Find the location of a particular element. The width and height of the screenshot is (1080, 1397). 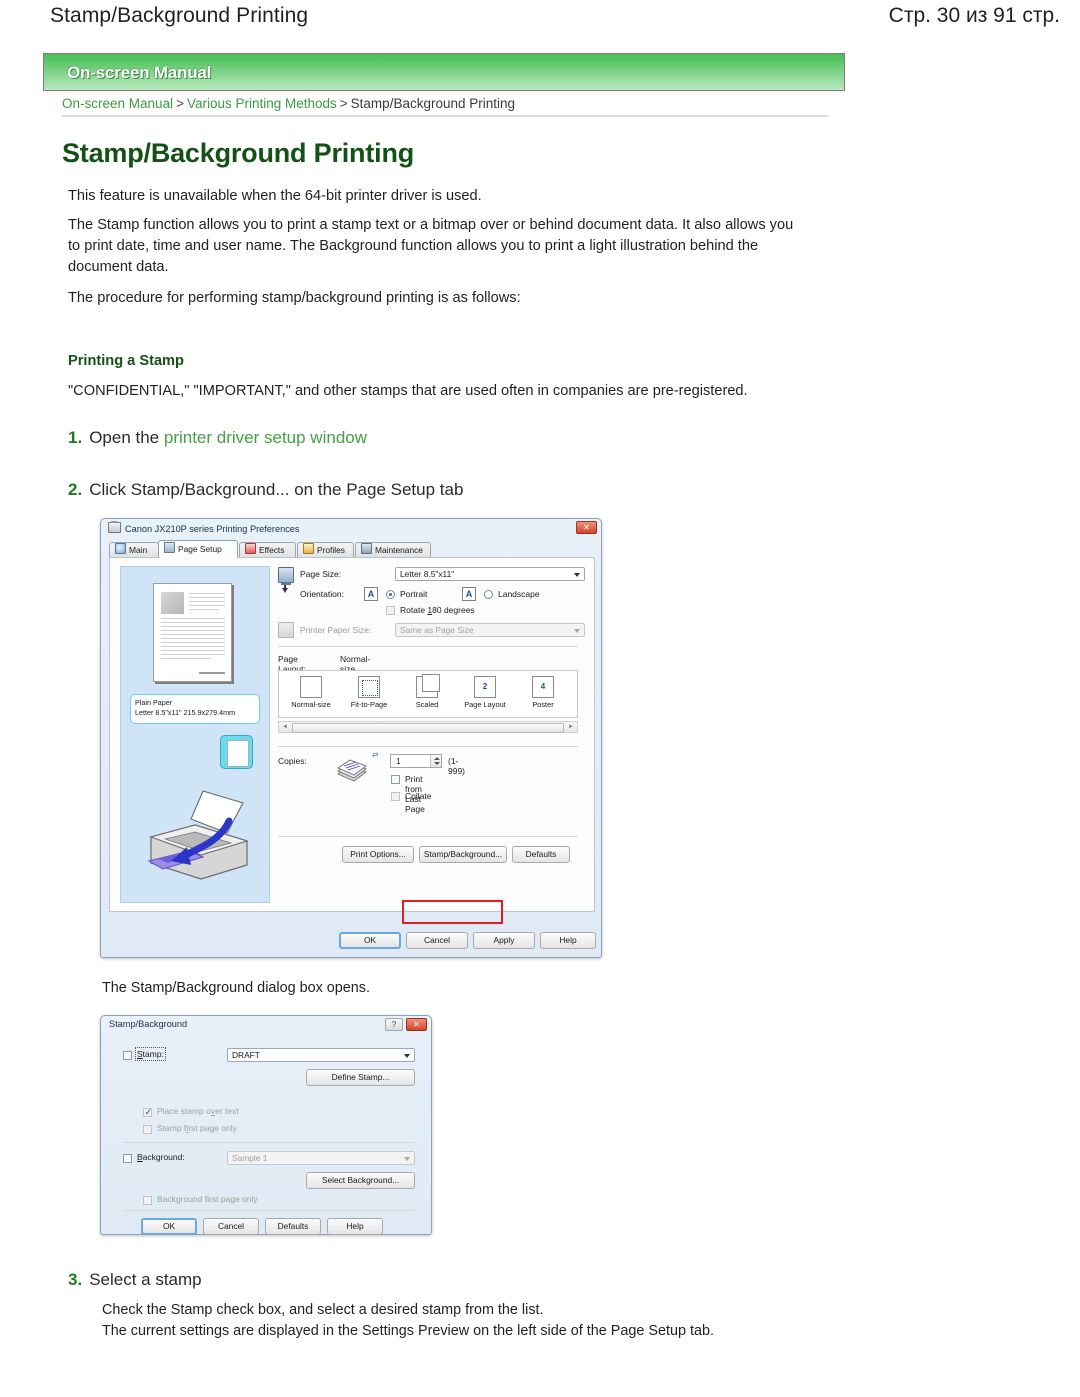

stamp-help-button: Help is located at coordinates (355, 1226).